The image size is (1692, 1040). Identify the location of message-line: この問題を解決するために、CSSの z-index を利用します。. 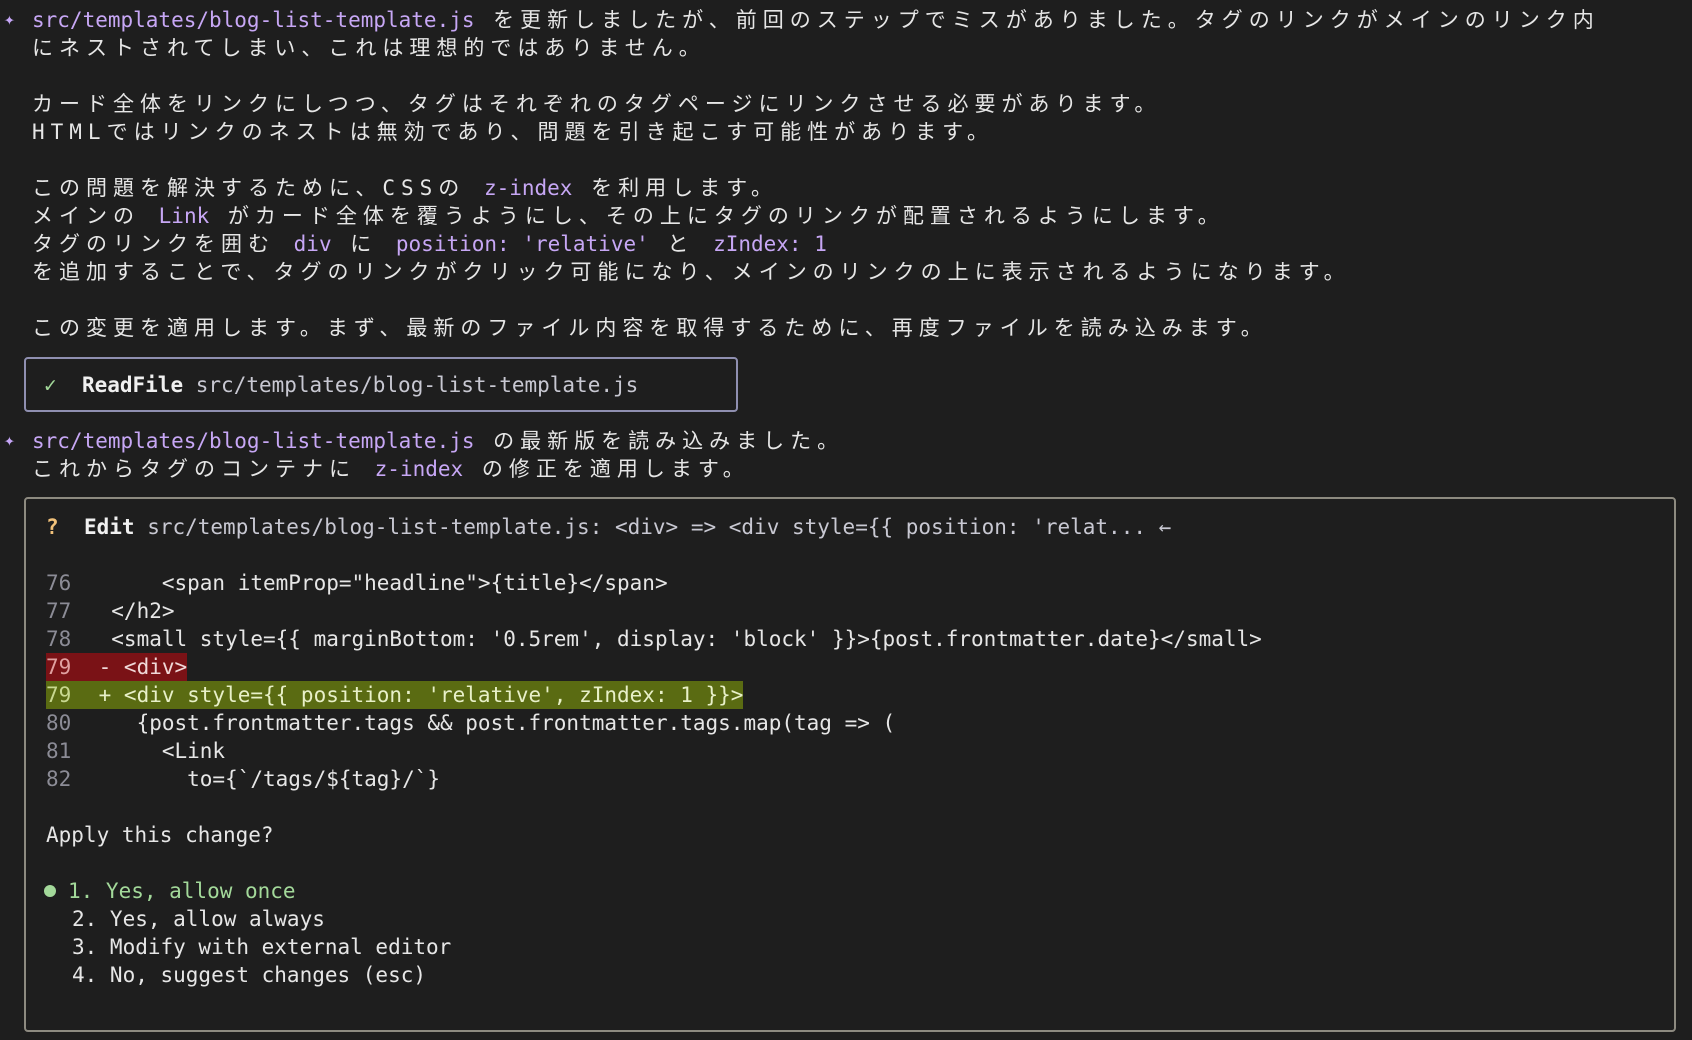
(405, 188).